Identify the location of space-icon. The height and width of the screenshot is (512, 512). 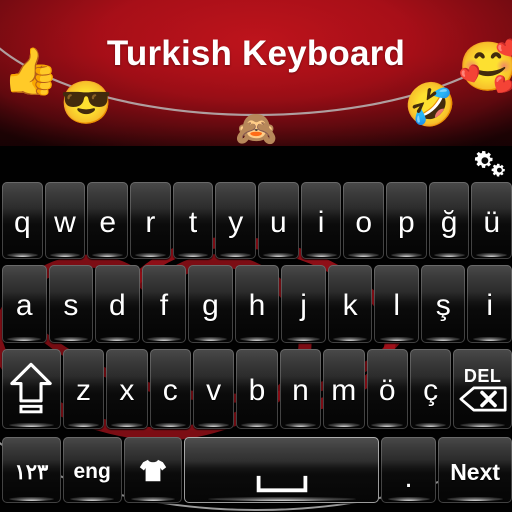
(281, 484).